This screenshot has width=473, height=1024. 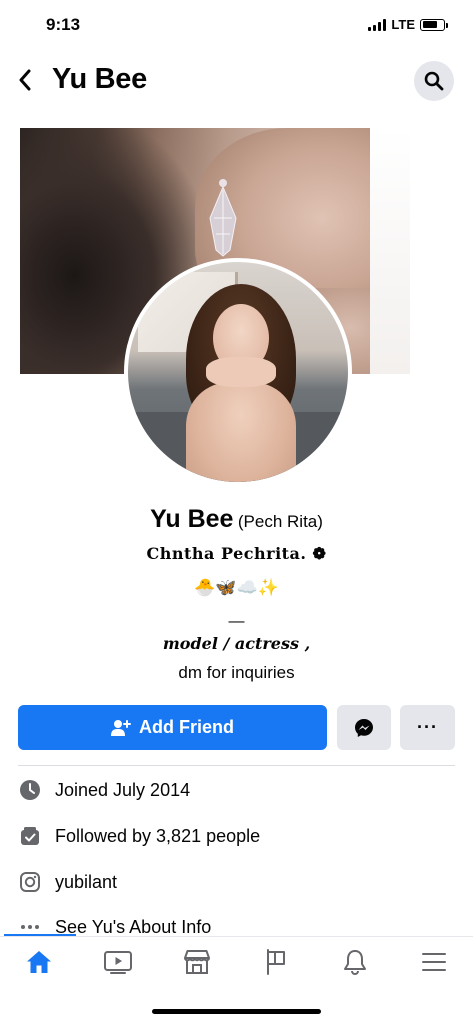 What do you see at coordinates (429, 24) in the screenshot?
I see `battery-level` at bounding box center [429, 24].